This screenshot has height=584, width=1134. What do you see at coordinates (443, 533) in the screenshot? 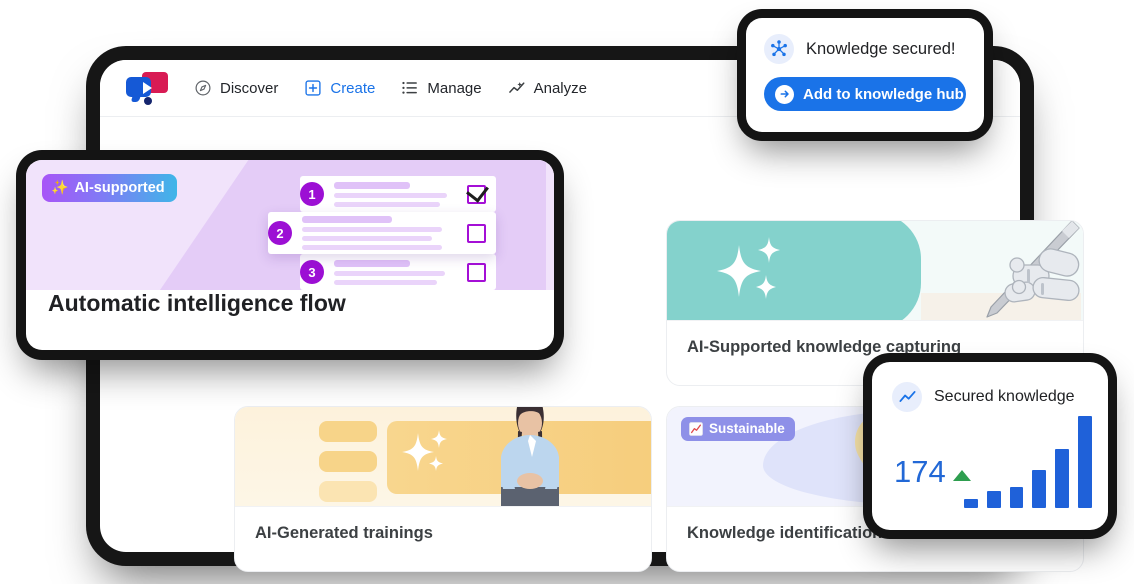
I see `card-title: AI-Generated trainings` at bounding box center [443, 533].